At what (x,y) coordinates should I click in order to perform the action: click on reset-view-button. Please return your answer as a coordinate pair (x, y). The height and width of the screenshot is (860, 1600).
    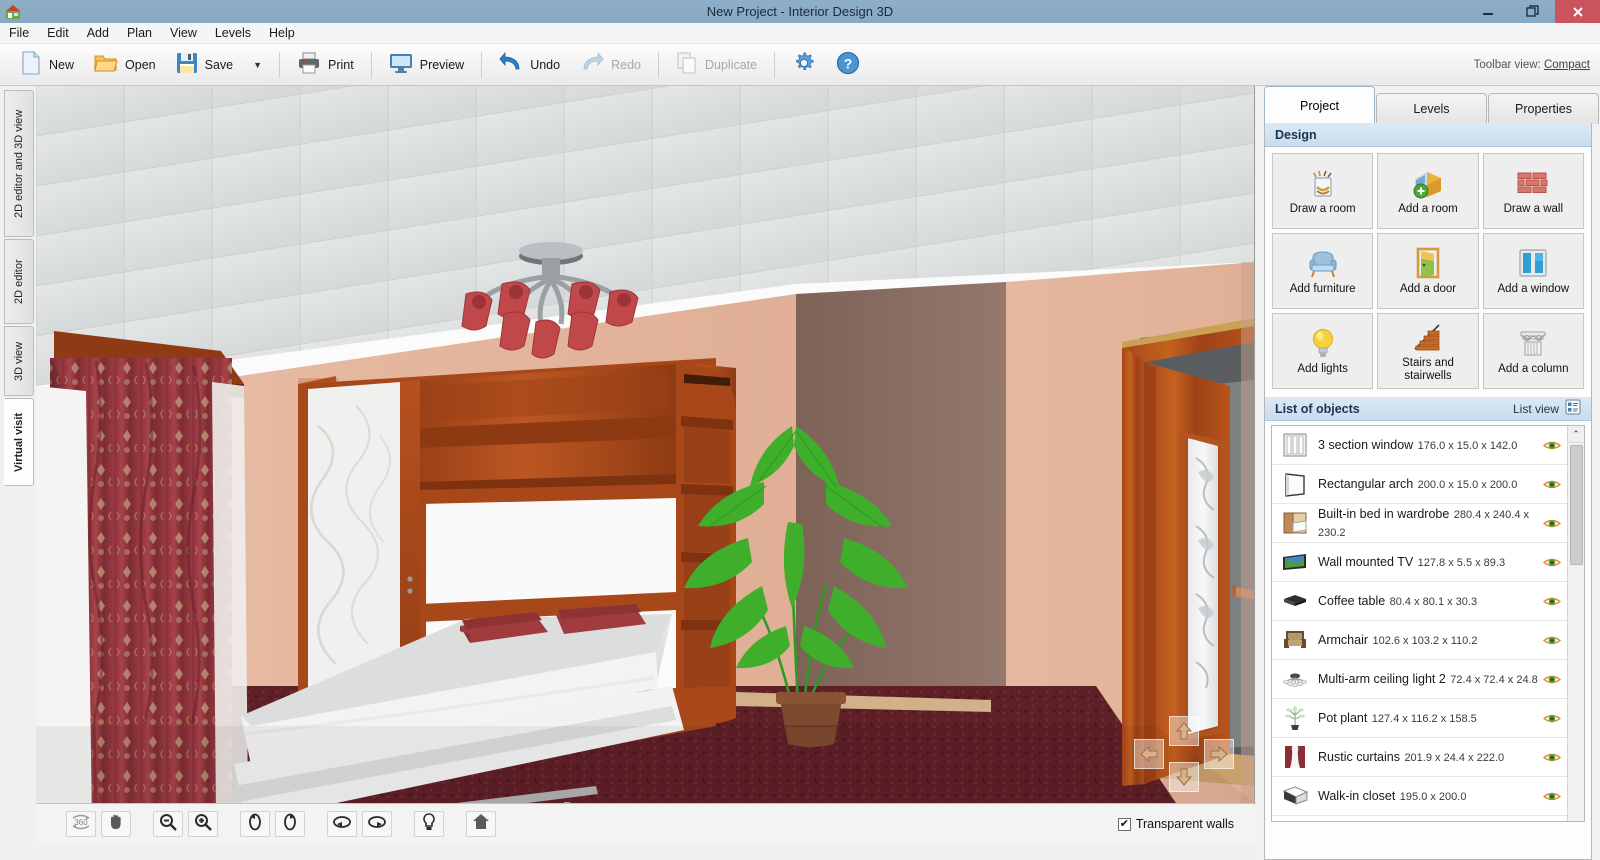
    Looking at the image, I should click on (481, 824).